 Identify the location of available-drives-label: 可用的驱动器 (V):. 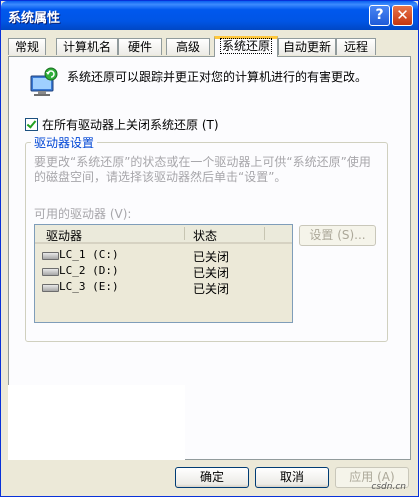
(83, 214).